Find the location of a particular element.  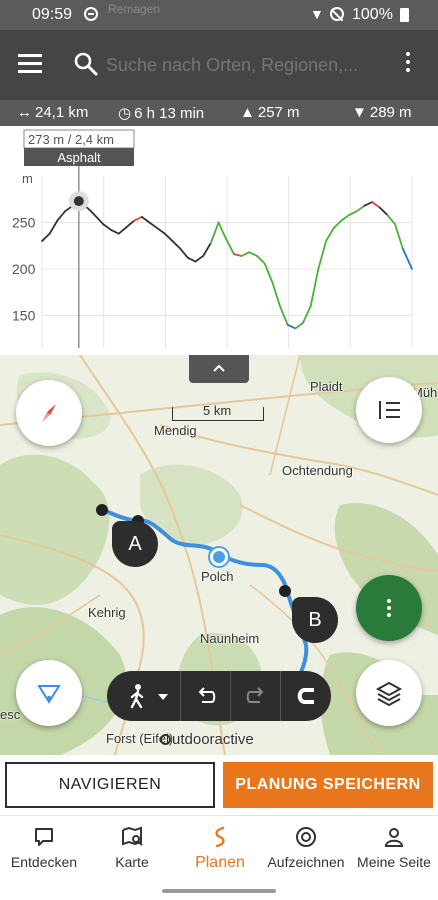

nav-aufzeichnen: Aufzeichnen is located at coordinates (306, 854).